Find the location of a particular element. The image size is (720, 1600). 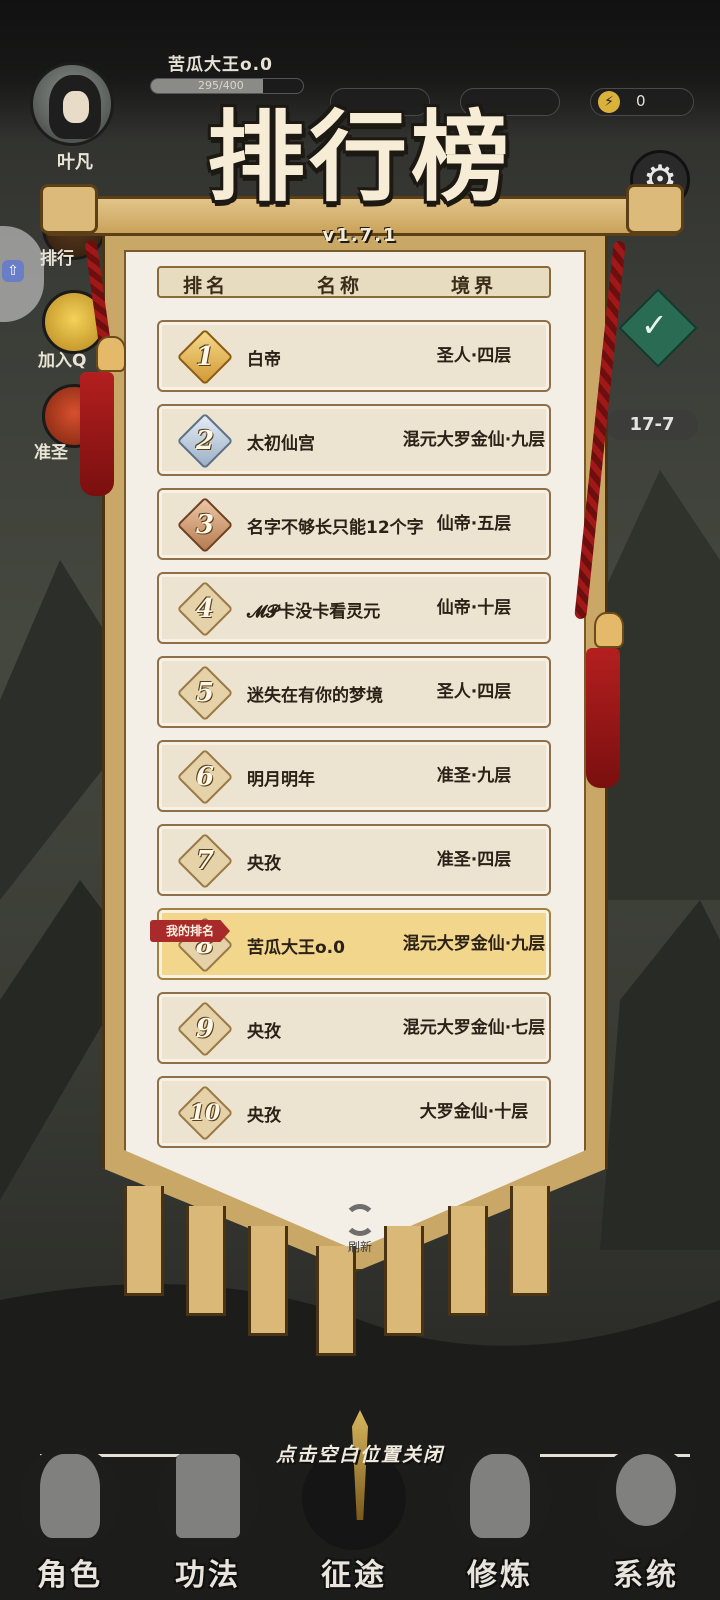

avatar-label: 叶凡 is located at coordinates (75, 162).